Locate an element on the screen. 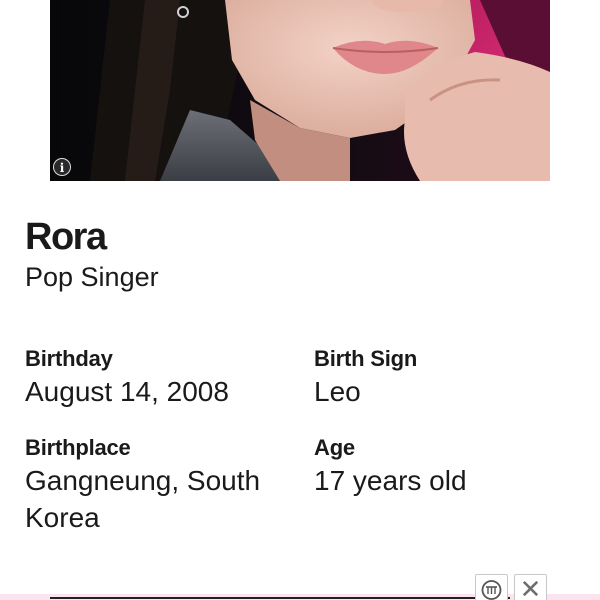  ad-choices-button is located at coordinates (491, 587).